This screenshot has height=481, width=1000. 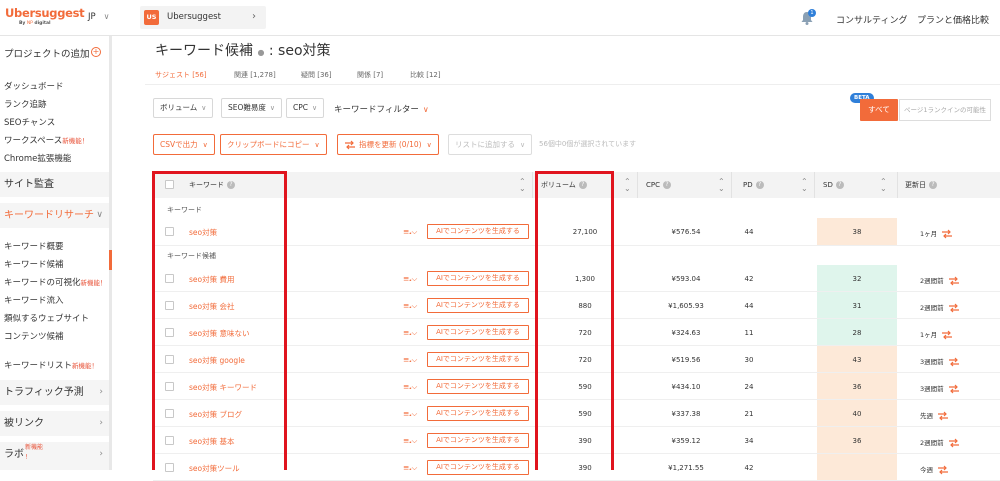 I want to click on updated-cell: 2週間前, so click(x=950, y=307).